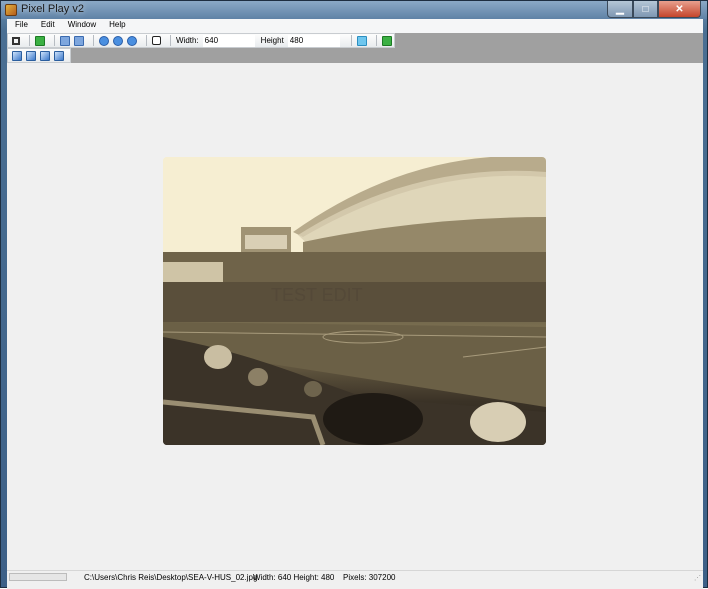  I want to click on status-pixels: Pixels: 307200, so click(369, 577).